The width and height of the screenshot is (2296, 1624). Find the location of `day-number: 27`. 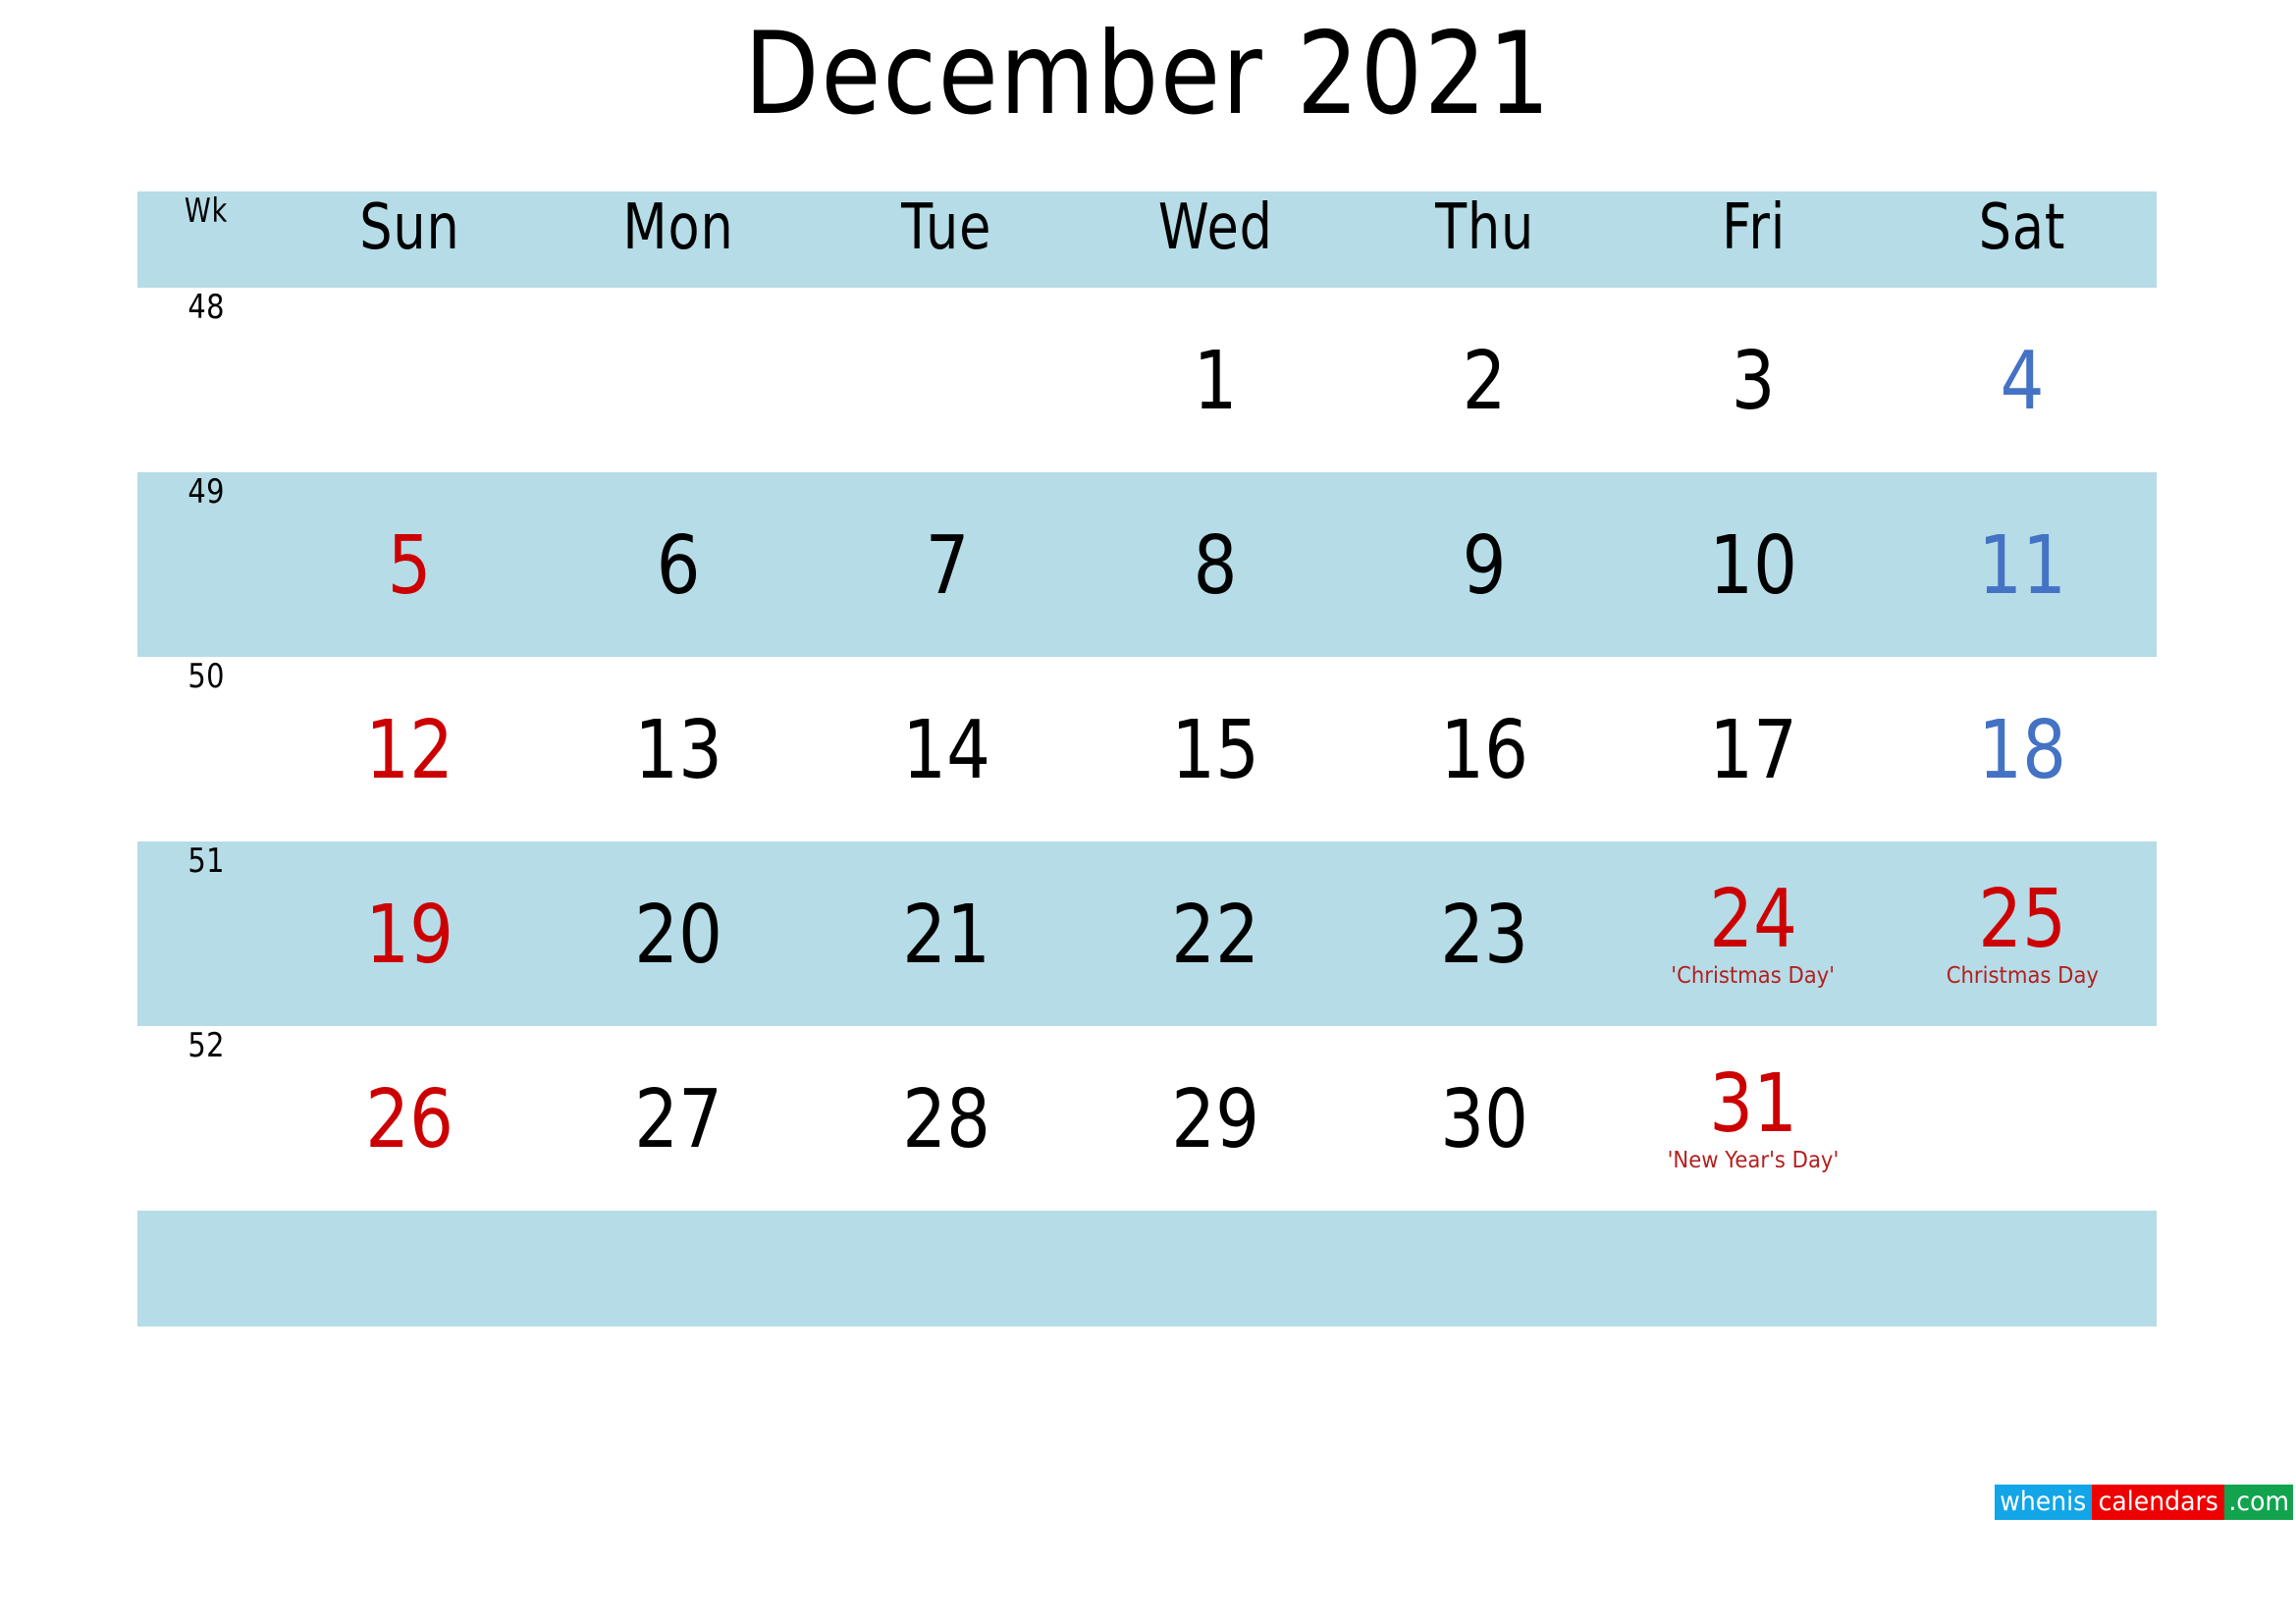

day-number: 27 is located at coordinates (677, 1120).